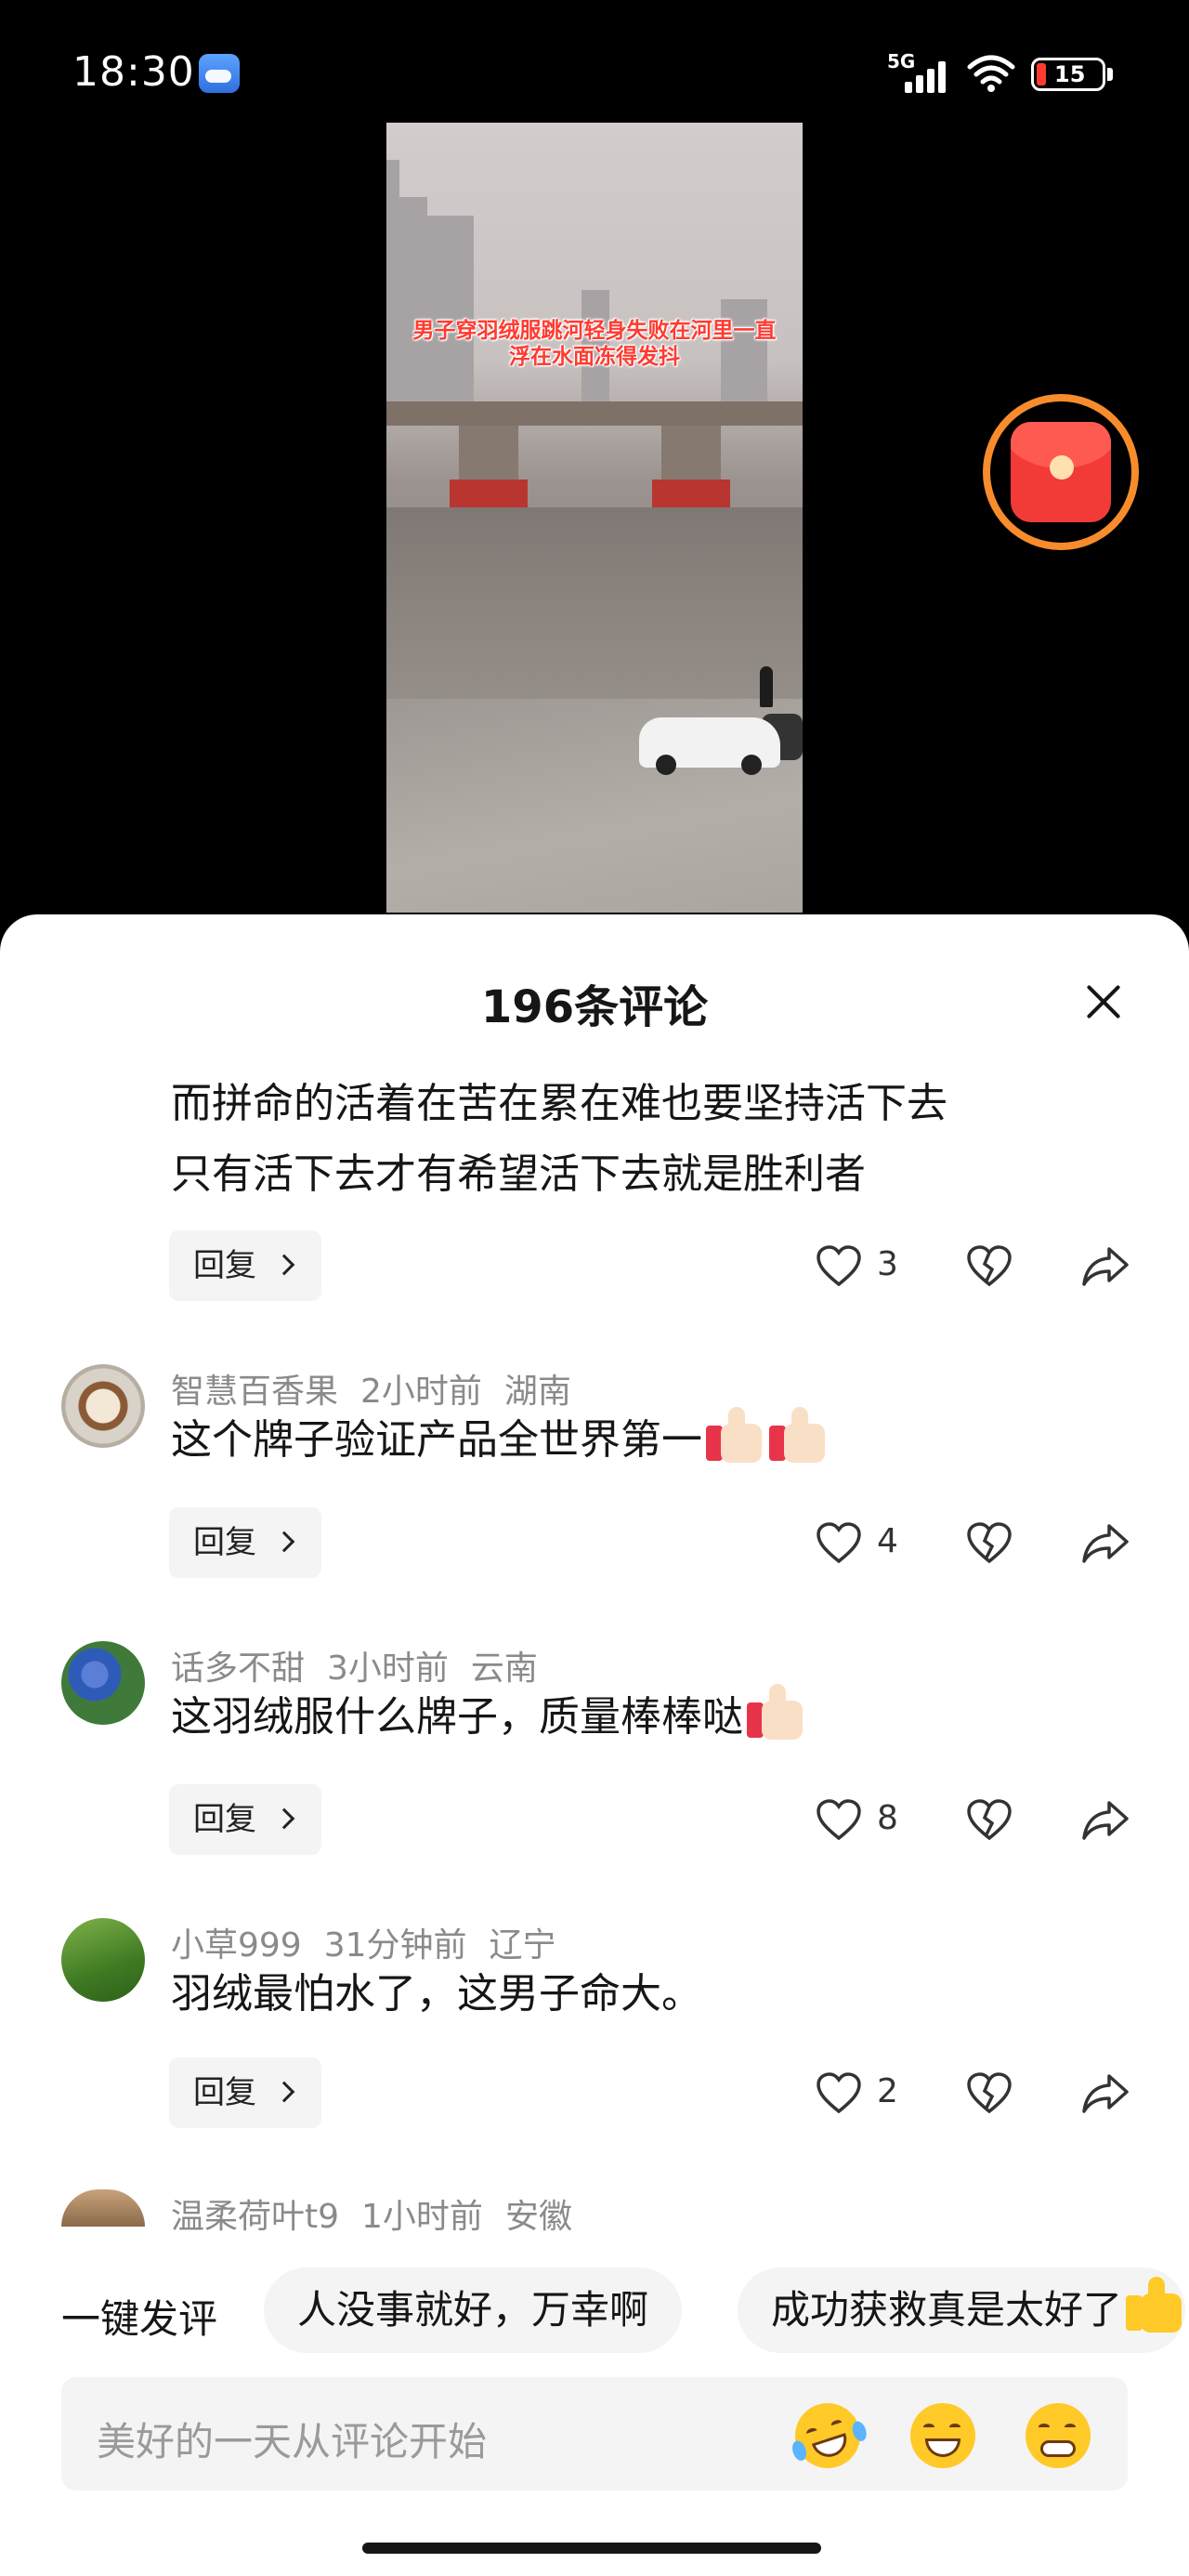  I want to click on grinning-emoji, so click(942, 2435).